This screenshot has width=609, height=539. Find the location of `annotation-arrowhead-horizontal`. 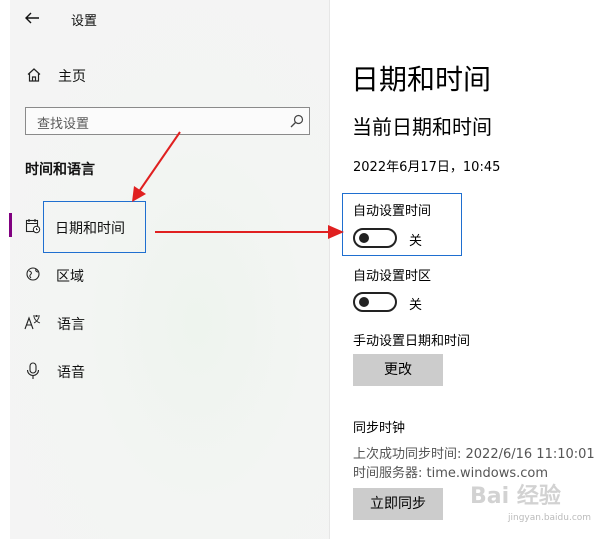

annotation-arrowhead-horizontal is located at coordinates (336, 232).